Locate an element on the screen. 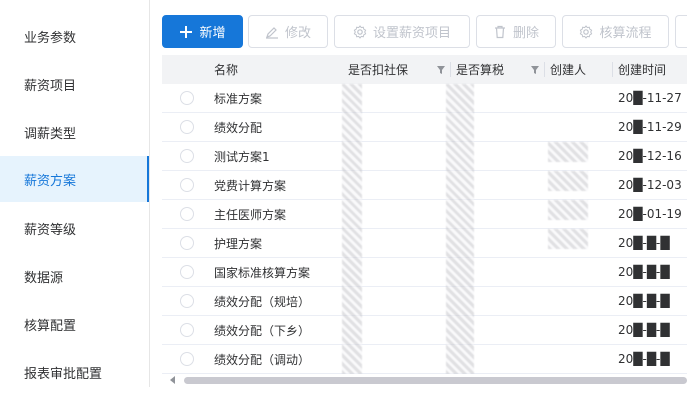 This screenshot has height=396, width=687. sidebar-item-label: 薪资等级 is located at coordinates (50, 230).